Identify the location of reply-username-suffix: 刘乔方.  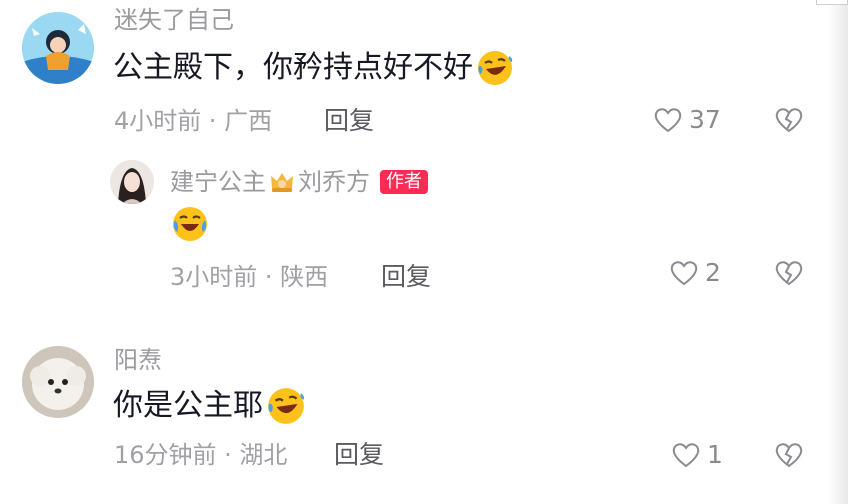
(334, 182).